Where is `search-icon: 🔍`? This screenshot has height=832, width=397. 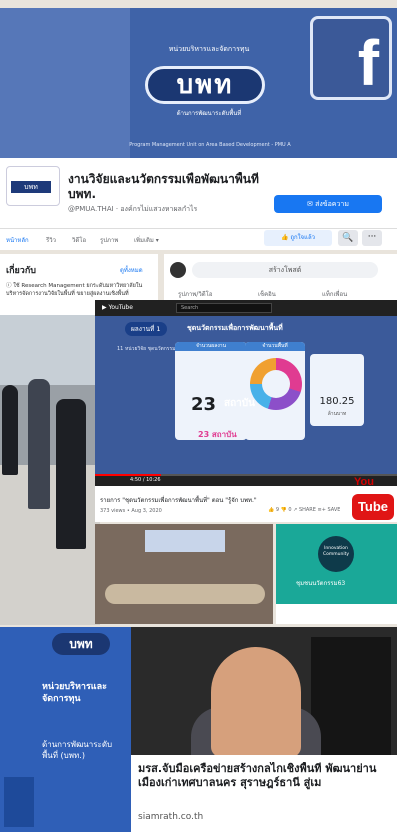 search-icon: 🔍 is located at coordinates (348, 238).